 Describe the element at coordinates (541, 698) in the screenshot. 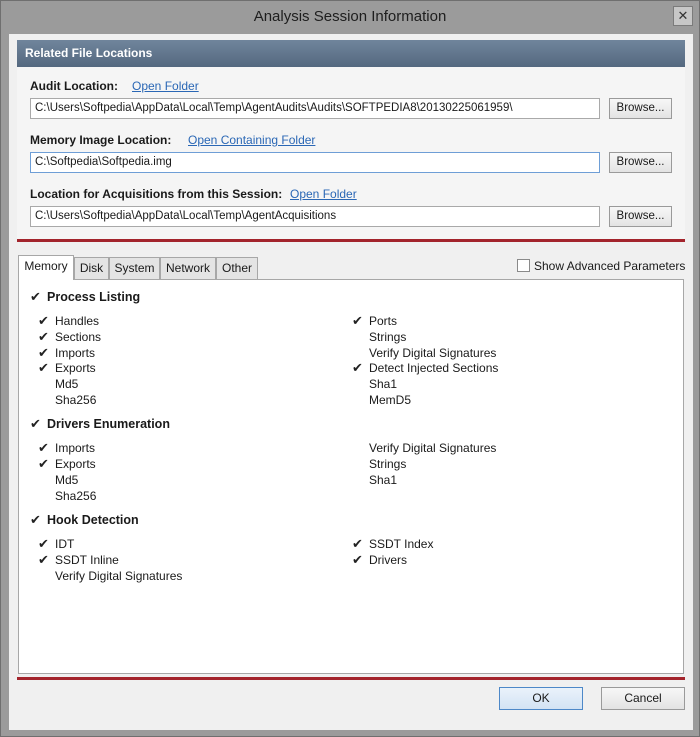

I see `ok-button: OK` at that location.